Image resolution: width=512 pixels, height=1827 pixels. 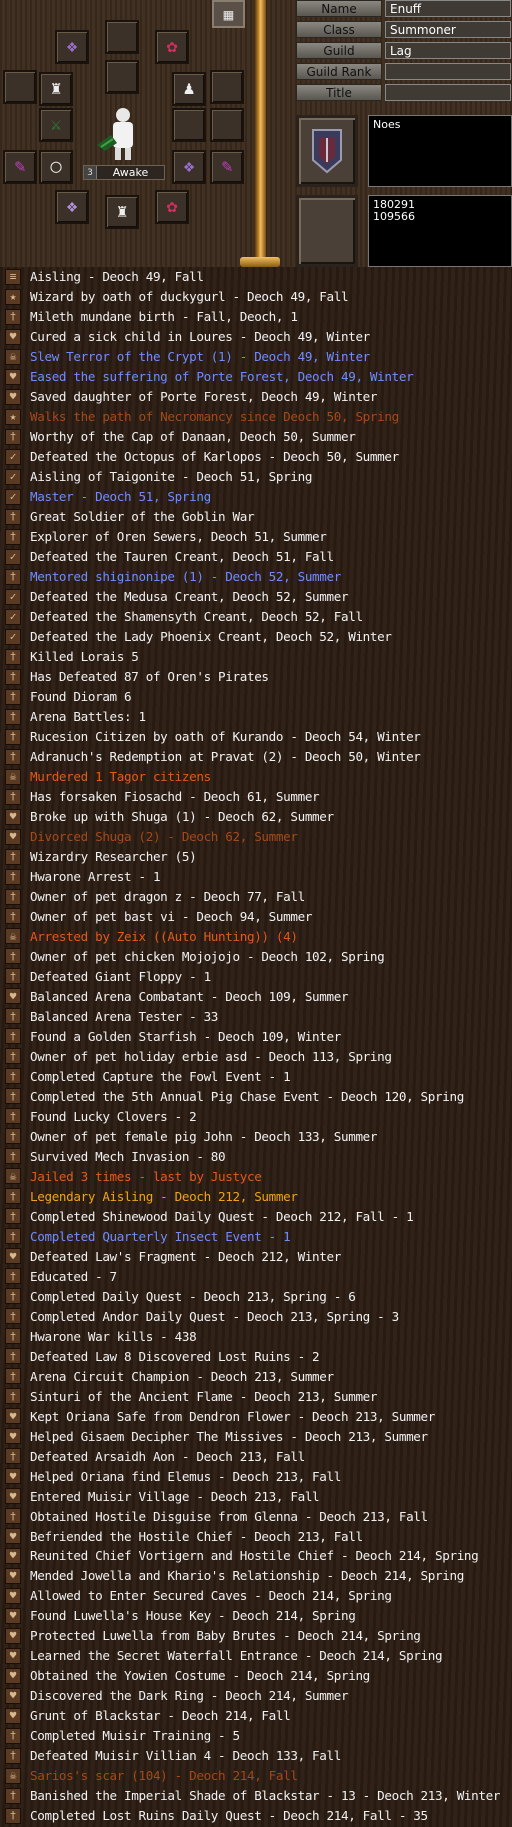 I want to click on equip-slot-armor: ♜, so click(x=56, y=89).